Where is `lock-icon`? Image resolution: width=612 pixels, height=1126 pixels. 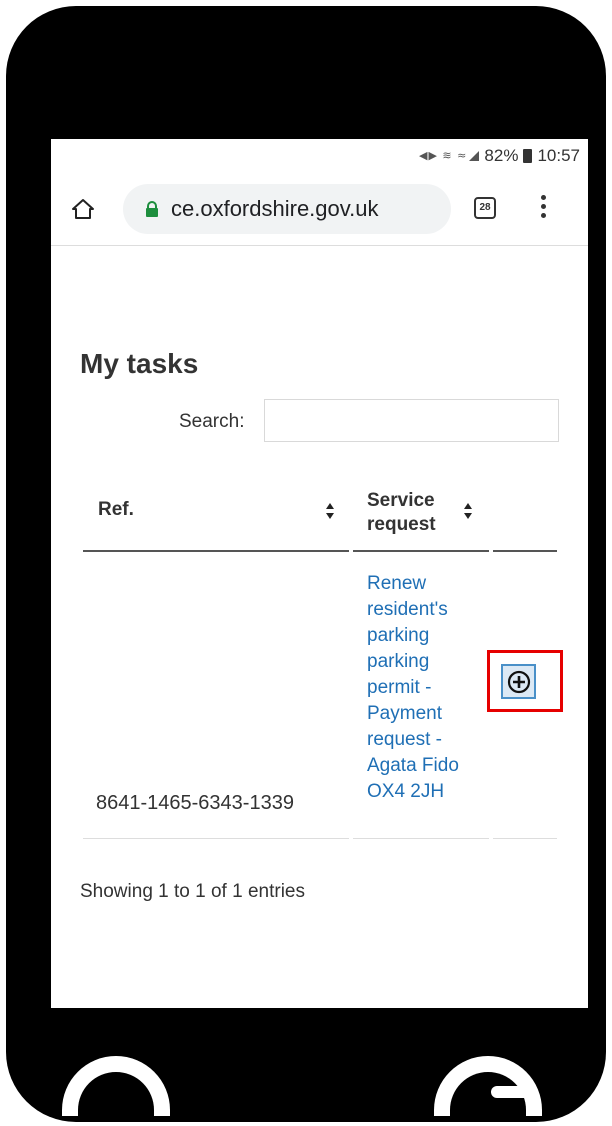 lock-icon is located at coordinates (152, 209).